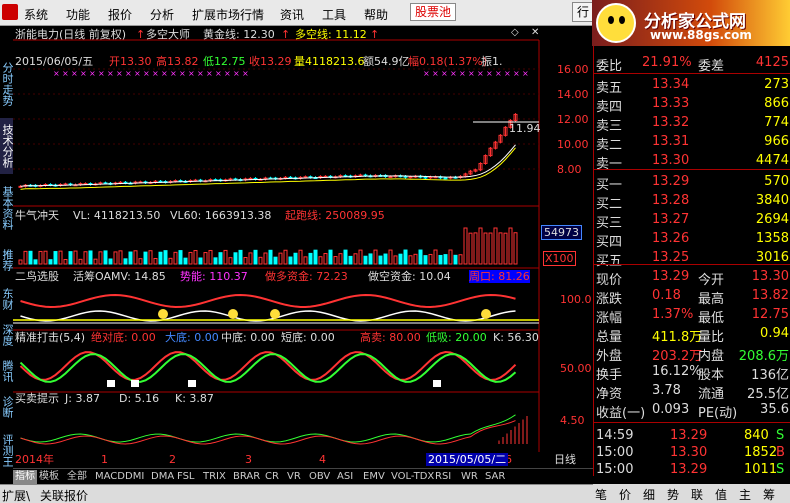 This screenshot has width=790, height=503. What do you see at coordinates (7, 260) in the screenshot?
I see `tab-recommend: 推荐` at bounding box center [7, 260].